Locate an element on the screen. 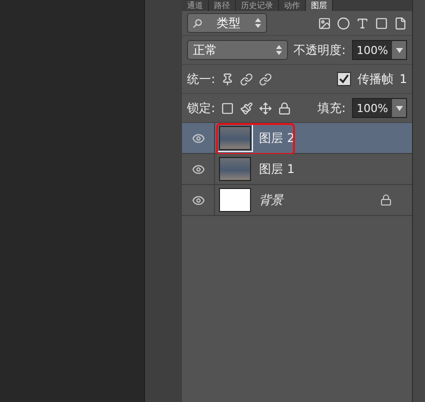 The width and height of the screenshot is (425, 402). image-icon is located at coordinates (325, 23).